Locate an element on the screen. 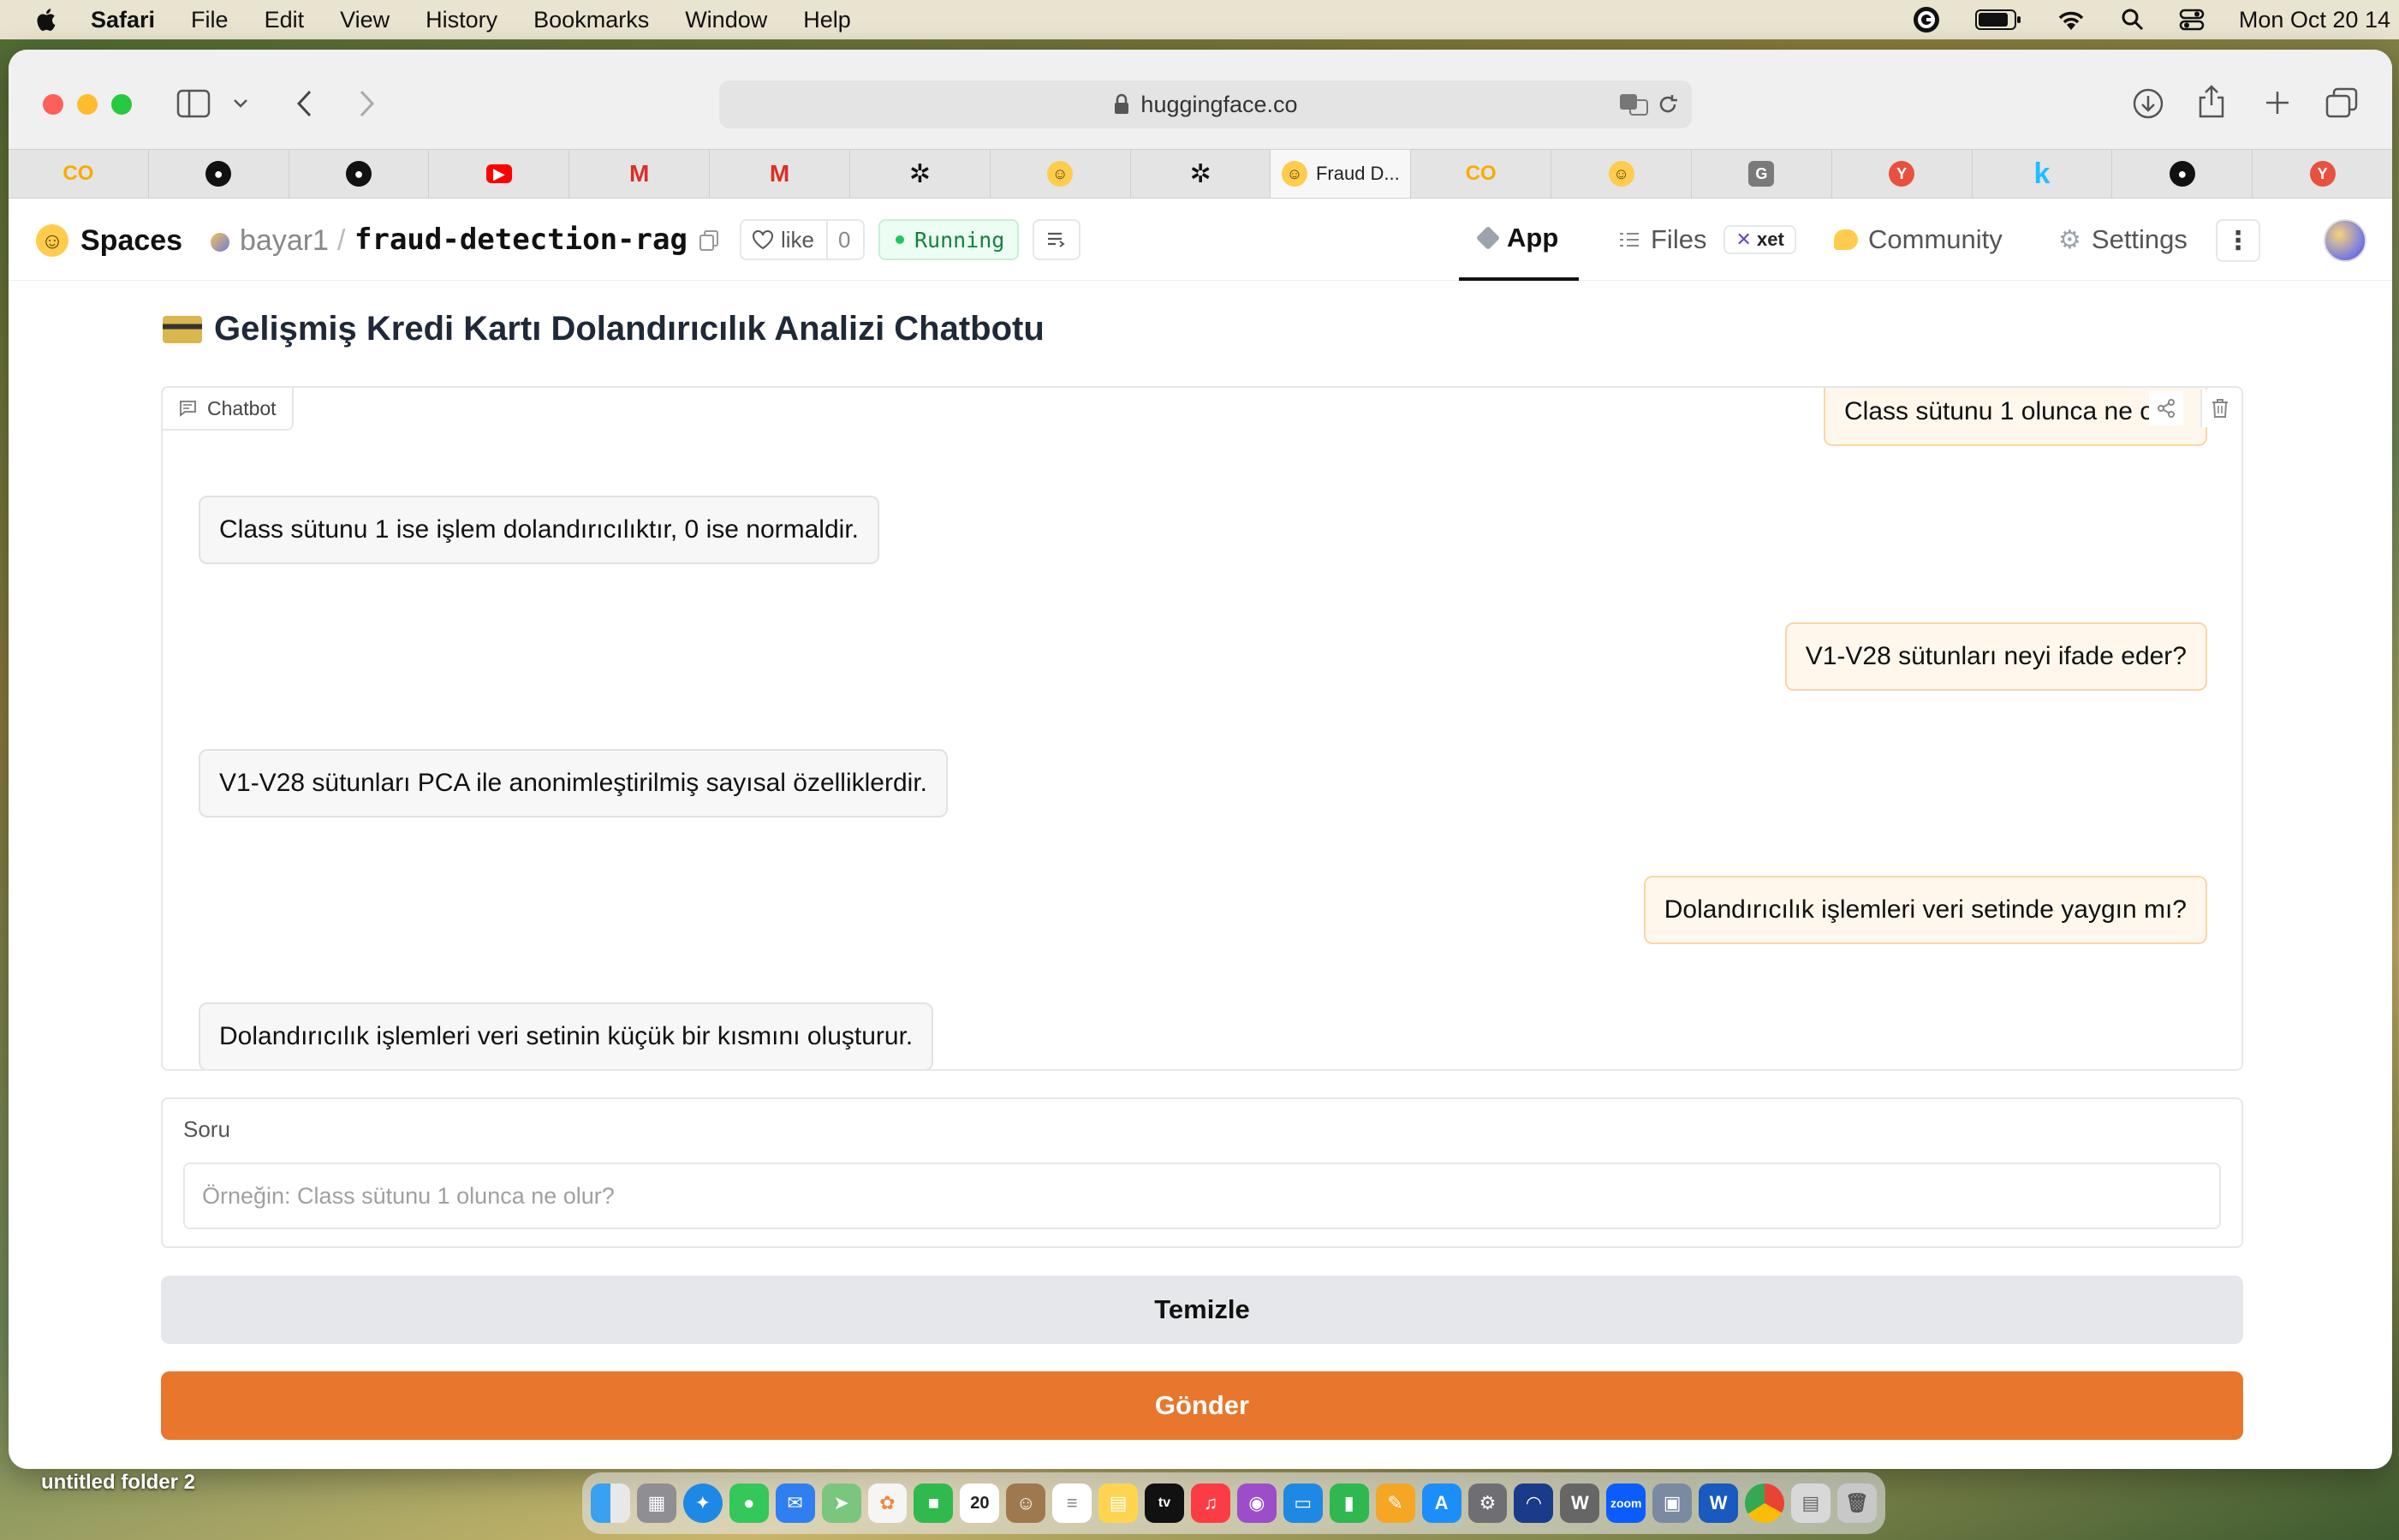 This screenshot has width=2399, height=1540. contacts-icon: ☺ is located at coordinates (1026, 1503).